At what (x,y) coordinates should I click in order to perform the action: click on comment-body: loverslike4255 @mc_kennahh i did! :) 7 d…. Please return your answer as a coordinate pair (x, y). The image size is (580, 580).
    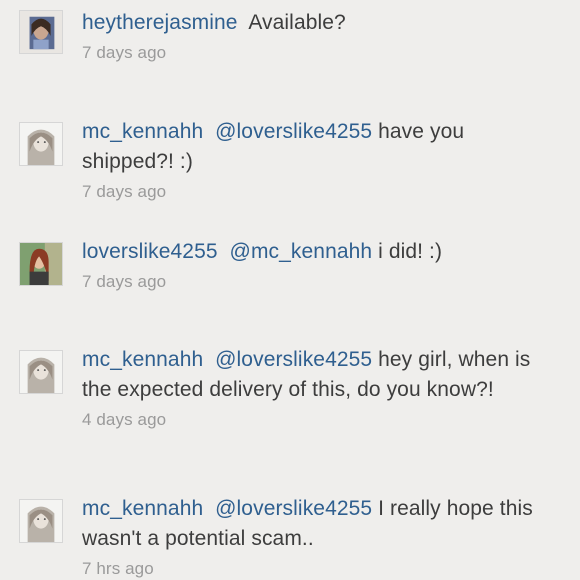
    Looking at the image, I should click on (322, 265).